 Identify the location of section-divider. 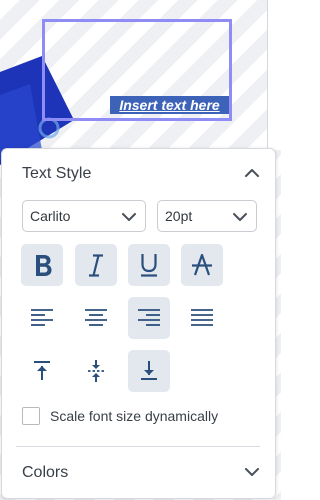
(138, 446).